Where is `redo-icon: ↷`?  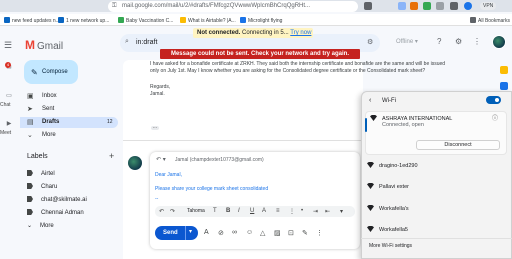
redo-icon: ↷ is located at coordinates (172, 211).